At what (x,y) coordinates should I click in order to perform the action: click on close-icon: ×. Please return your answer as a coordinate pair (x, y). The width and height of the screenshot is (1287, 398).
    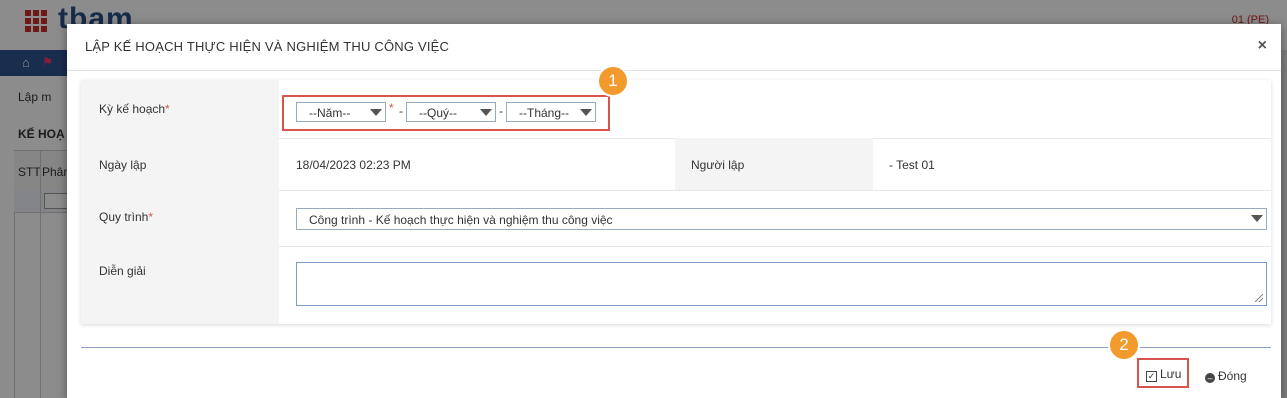
    Looking at the image, I should click on (1262, 46).